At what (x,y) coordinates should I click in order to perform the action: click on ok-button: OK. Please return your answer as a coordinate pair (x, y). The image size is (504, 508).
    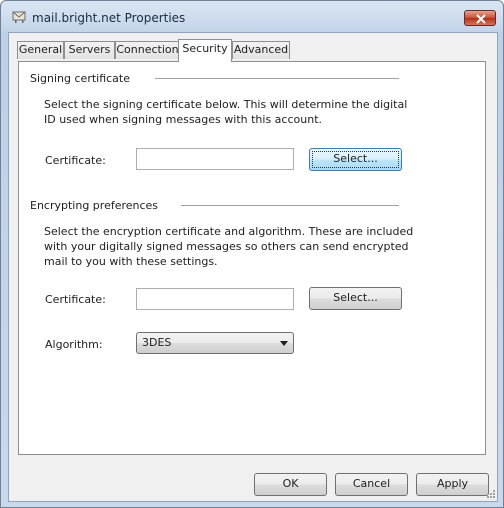
    Looking at the image, I should click on (290, 484).